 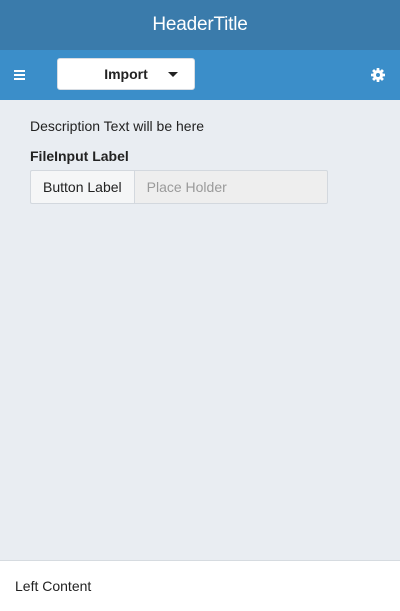 What do you see at coordinates (21, 75) in the screenshot?
I see `hamburger-menu-icon` at bounding box center [21, 75].